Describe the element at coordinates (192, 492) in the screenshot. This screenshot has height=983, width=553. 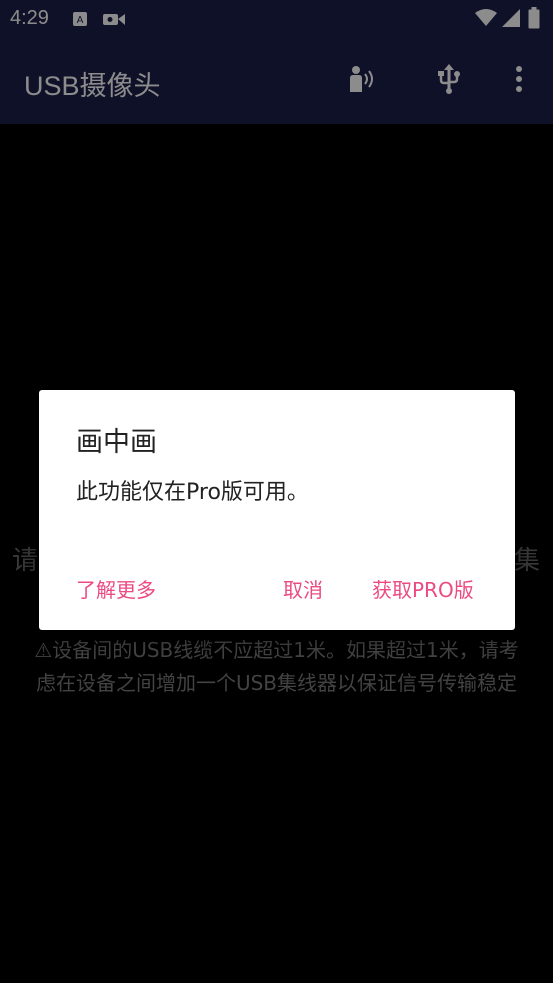
I see `dialog-message: 此功能仅在Pro版可用。` at that location.